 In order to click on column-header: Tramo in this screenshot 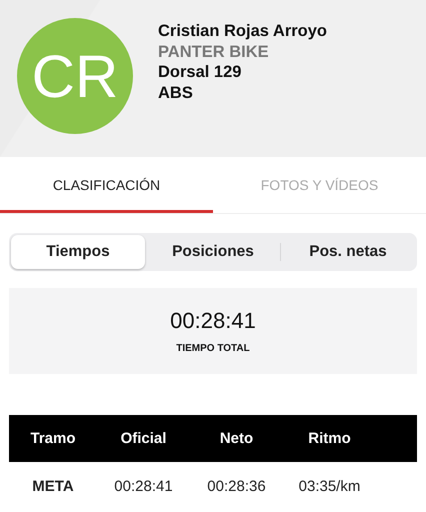, I will do `click(52, 438)`.